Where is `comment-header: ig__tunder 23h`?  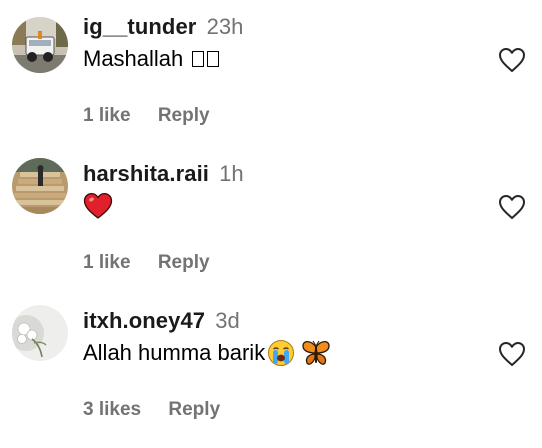 comment-header: ig__tunder 23h is located at coordinates (163, 27).